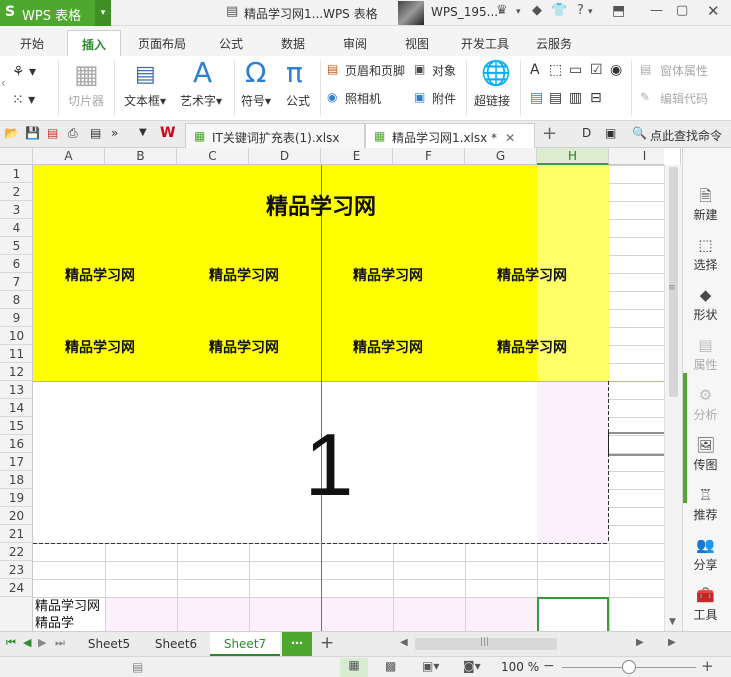  Describe the element at coordinates (52, 133) in the screenshot. I see `export-pdf-icon: ▤` at that location.